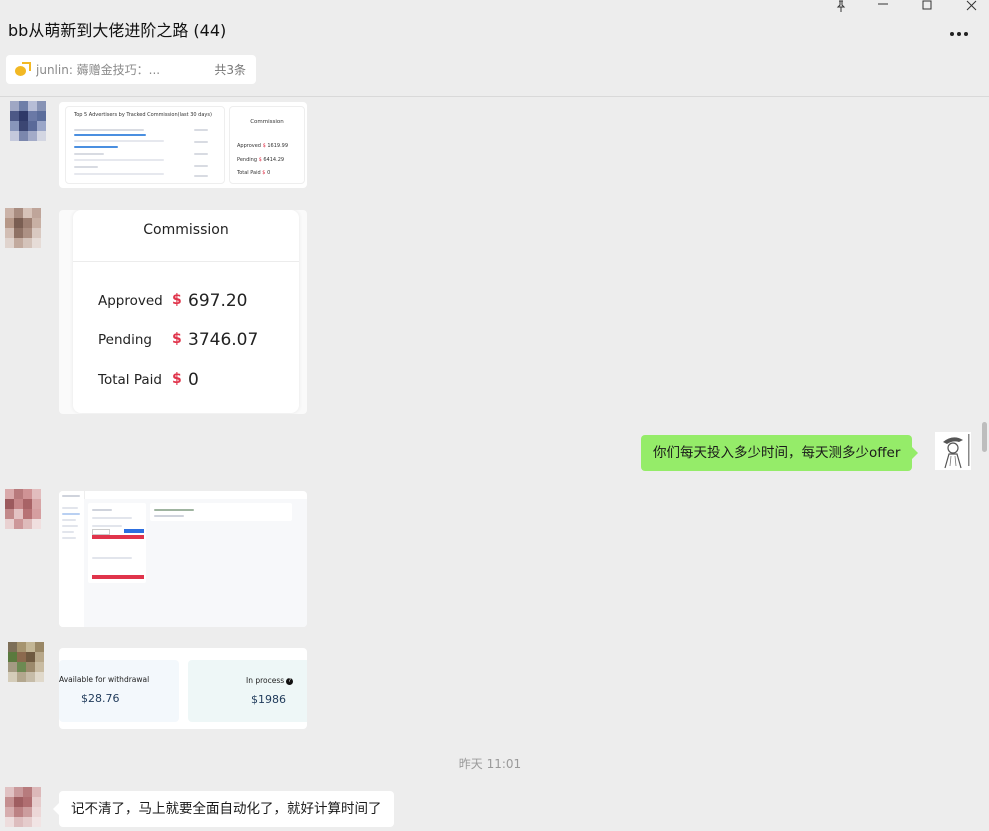  What do you see at coordinates (263, 146) in the screenshot?
I see `dashboard-row-approved: Approved $ 1619.99` at bounding box center [263, 146].